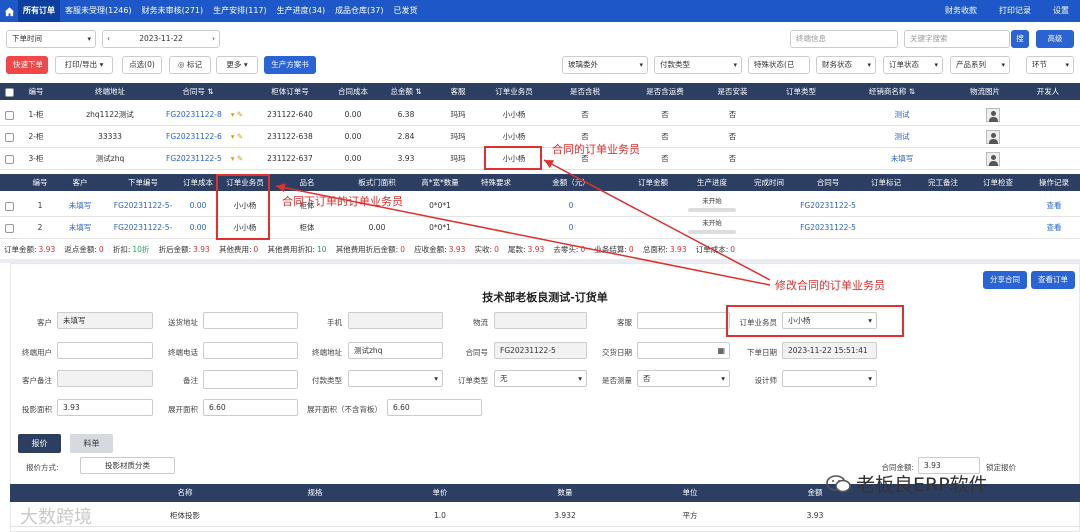 The width and height of the screenshot is (1080, 532). What do you see at coordinates (523, 234) in the screenshot?
I see `arrow-to-order-salesman` at bounding box center [523, 234].